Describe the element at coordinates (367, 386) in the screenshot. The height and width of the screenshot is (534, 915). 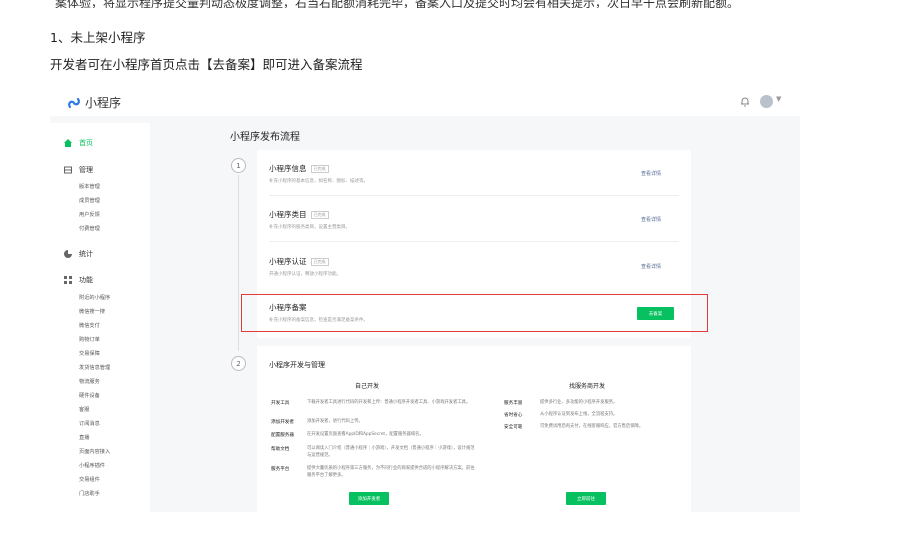
I see `self-dev-heading: 自己开发` at that location.